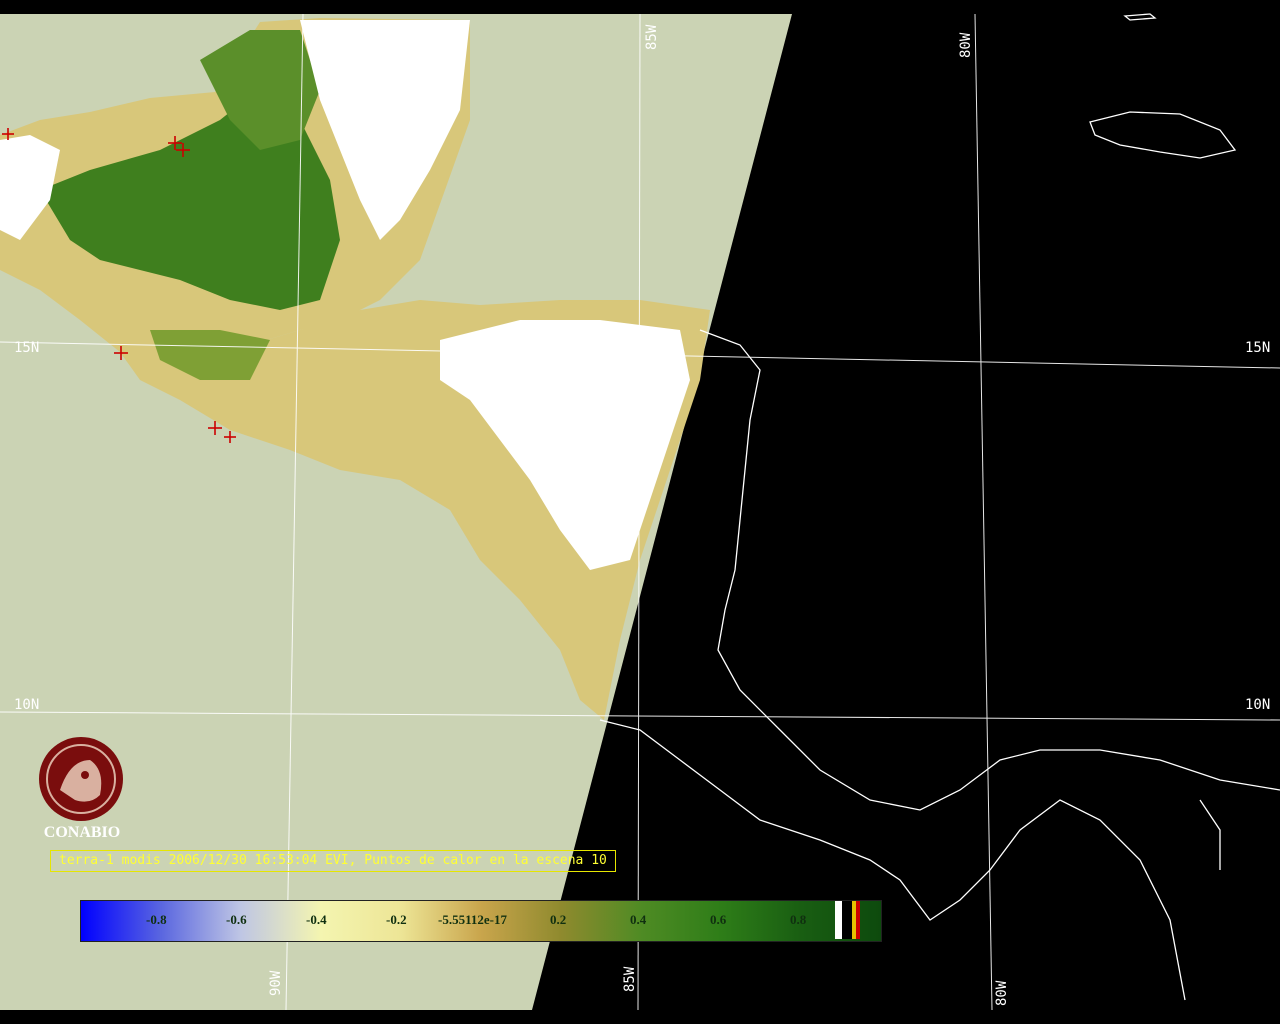 Image resolution: width=1280 pixels, height=1024 pixels. Describe the element at coordinates (892, 860) in the screenshot. I see `coastline-pacific` at that location.